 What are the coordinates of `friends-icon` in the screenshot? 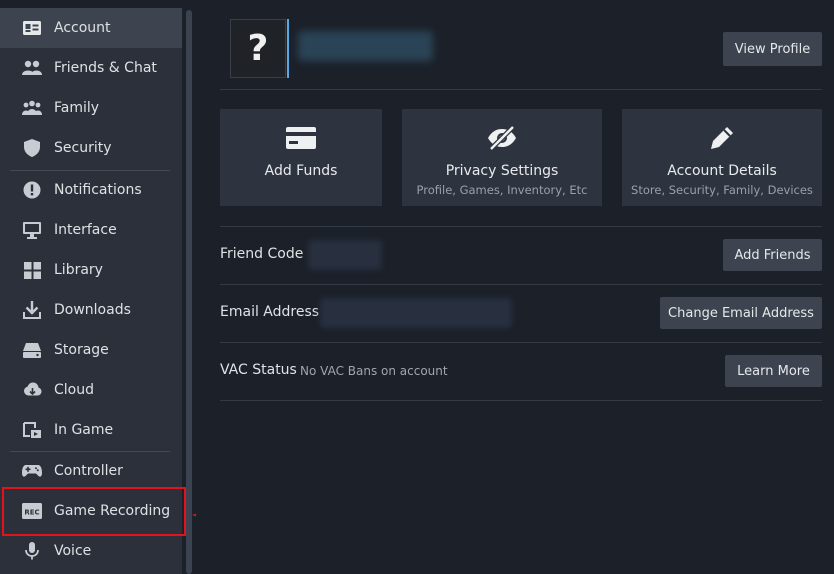 It's located at (32, 68).